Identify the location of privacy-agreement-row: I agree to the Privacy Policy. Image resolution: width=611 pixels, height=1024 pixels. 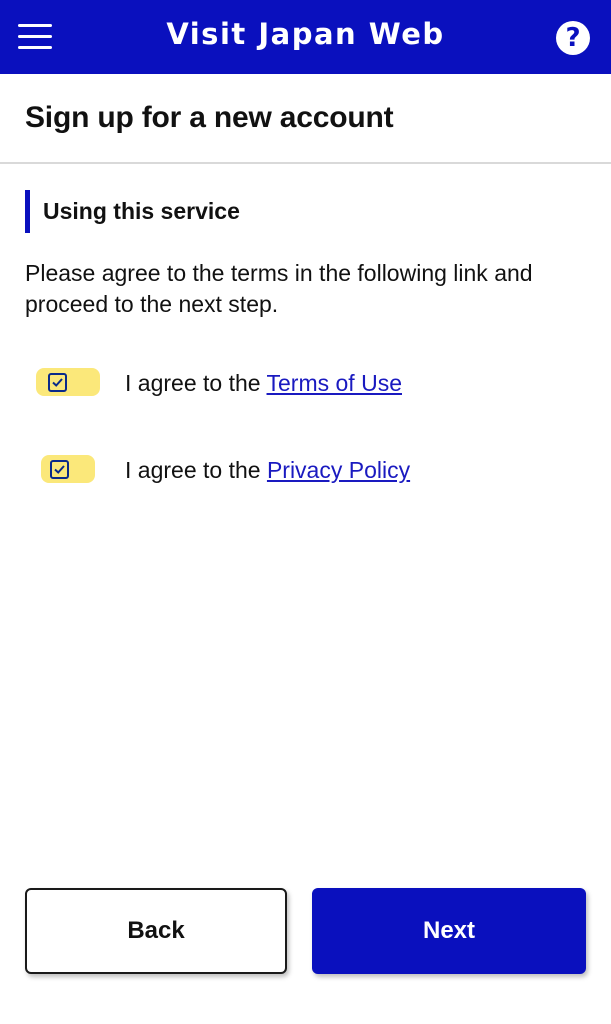
(296, 473).